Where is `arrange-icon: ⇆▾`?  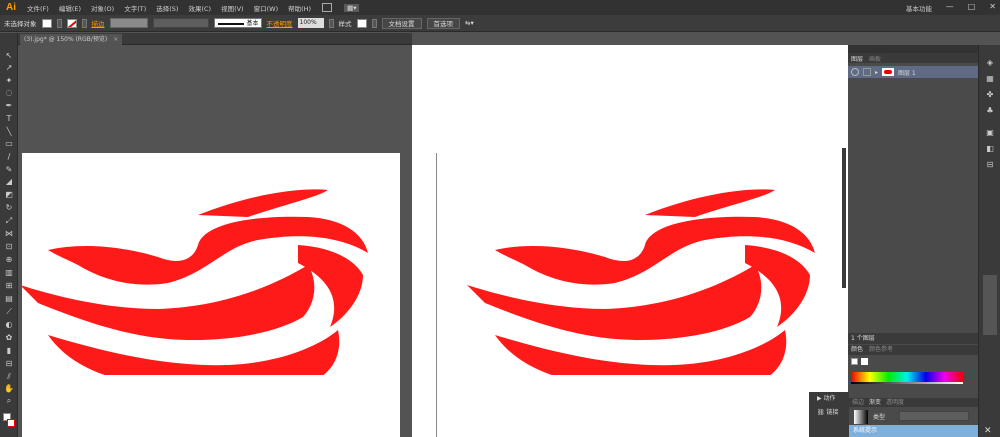 arrange-icon: ⇆▾ is located at coordinates (469, 23).